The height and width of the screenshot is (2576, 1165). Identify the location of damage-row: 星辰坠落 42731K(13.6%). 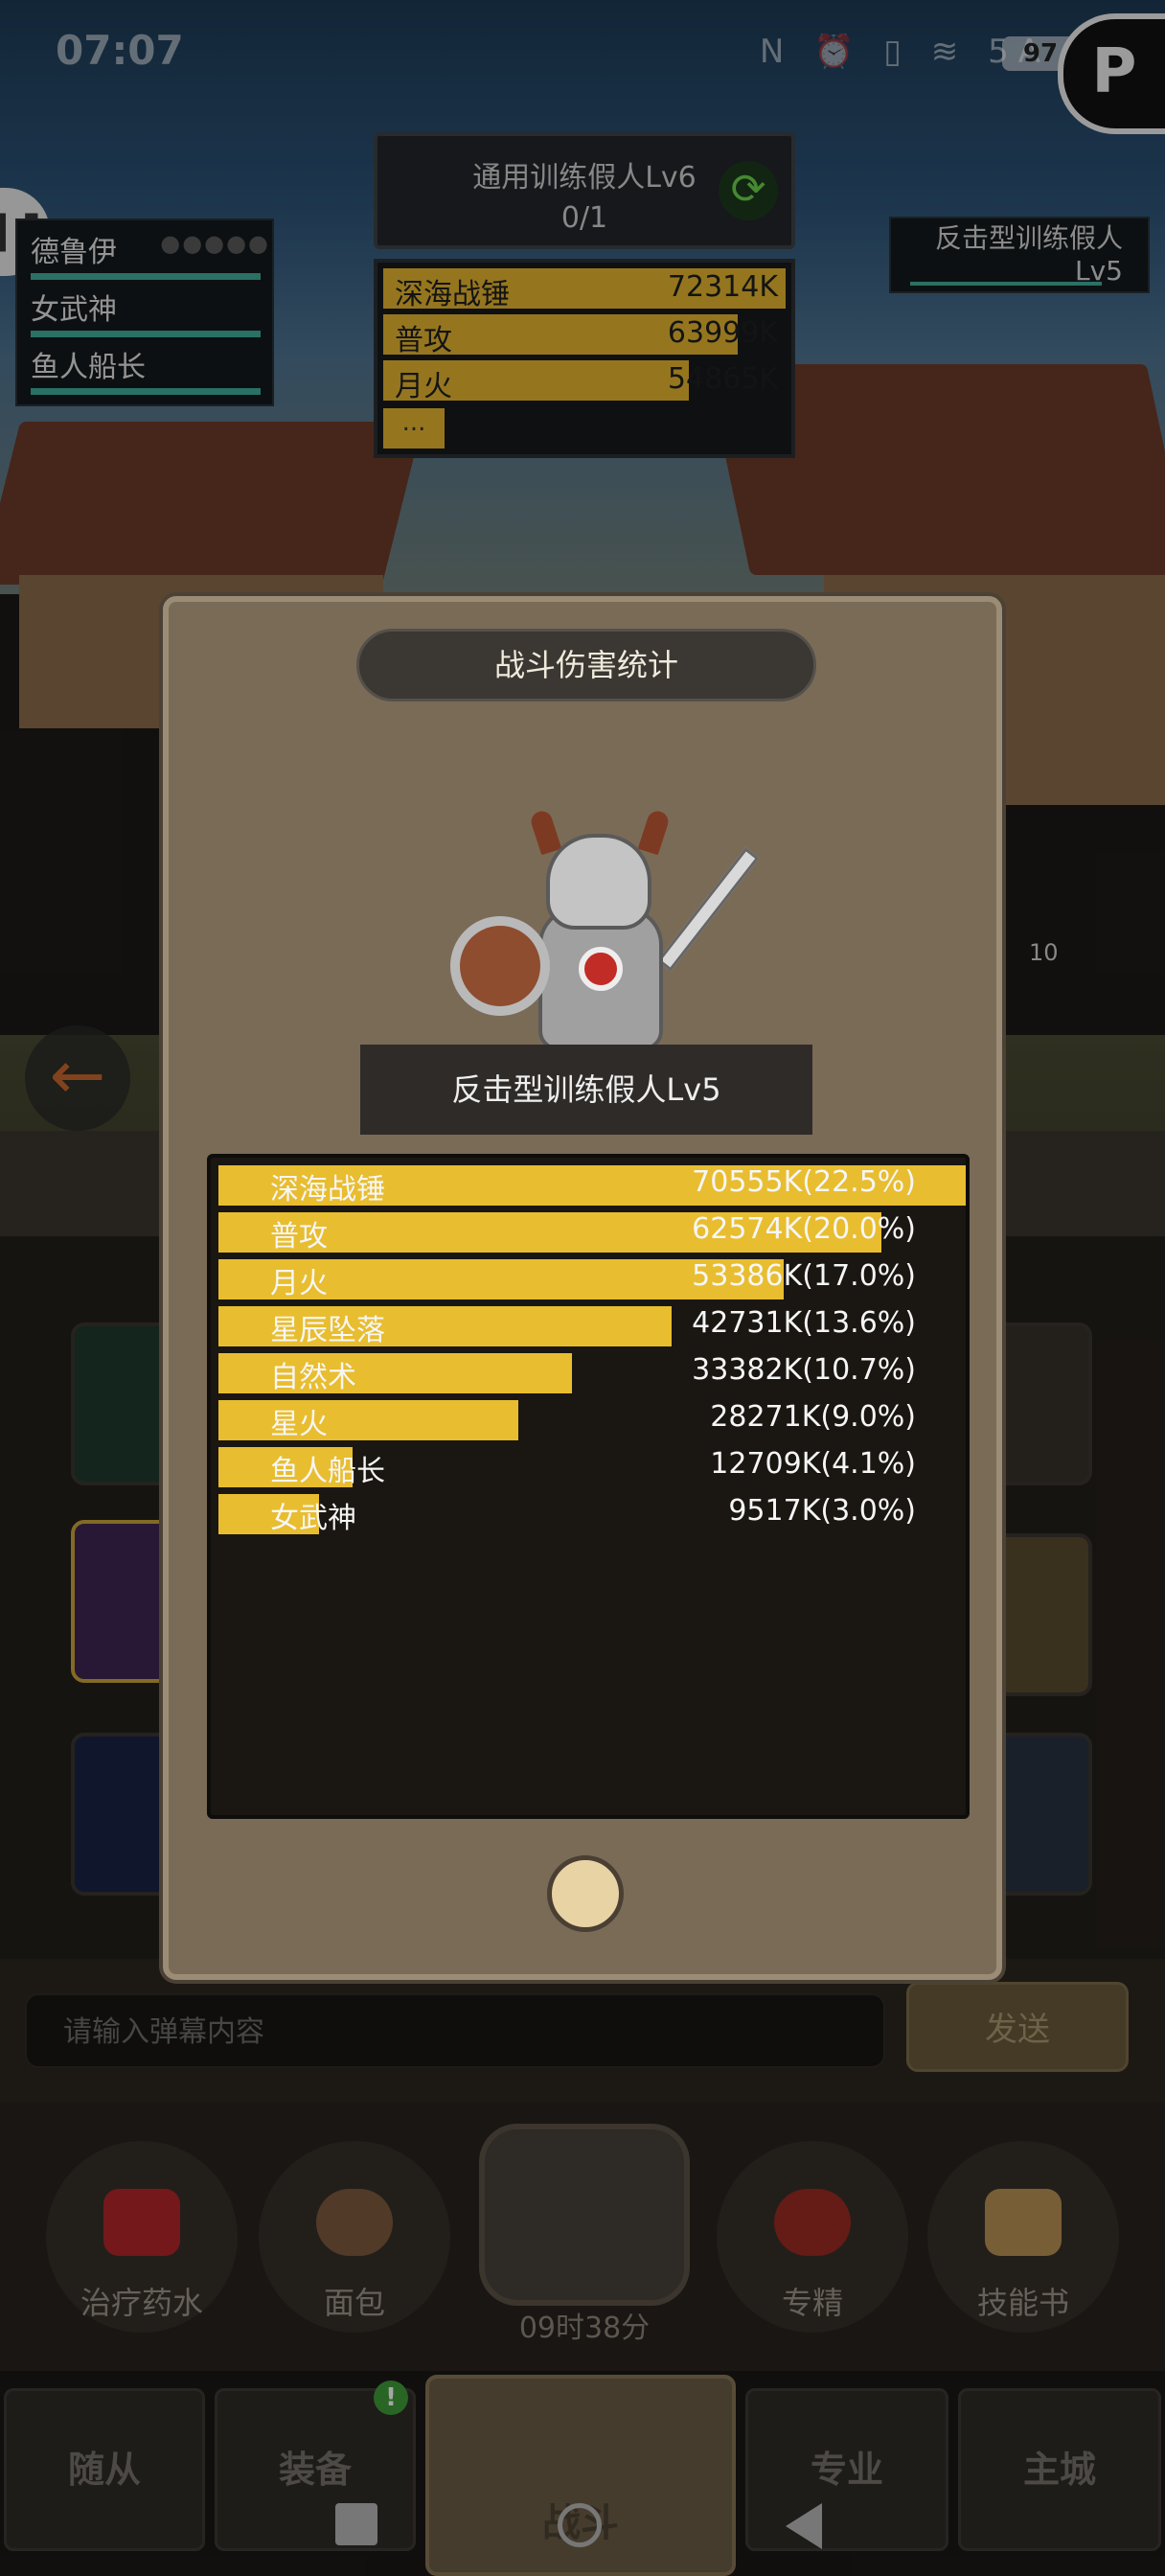
(592, 1325).